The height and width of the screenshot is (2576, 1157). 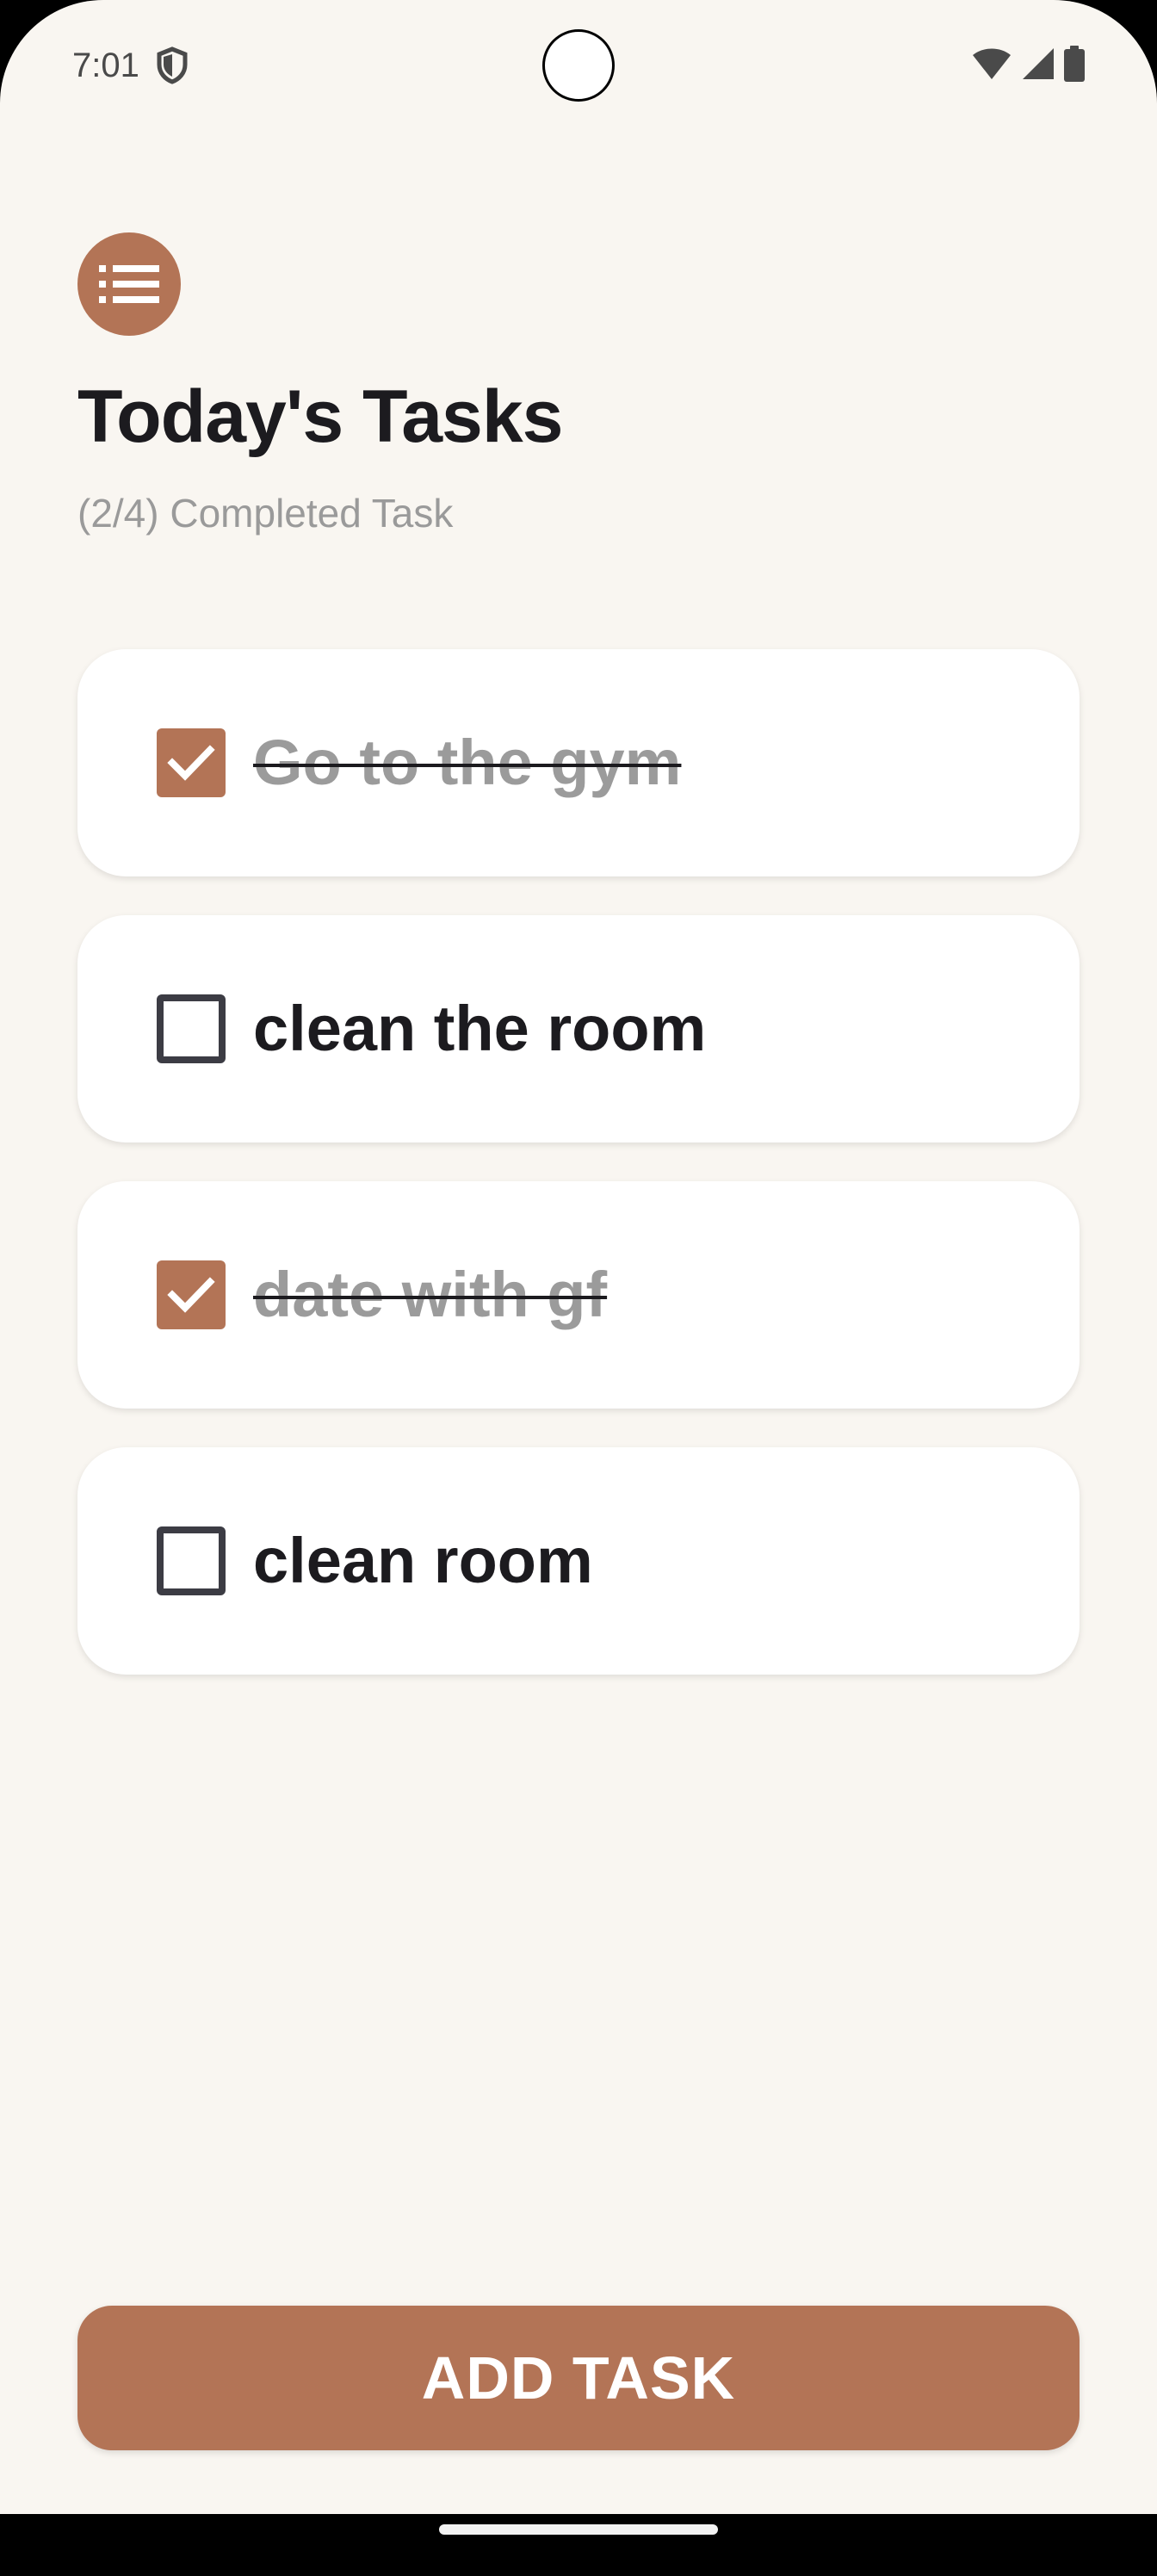 I want to click on task-card: clean room, so click(x=579, y=1561).